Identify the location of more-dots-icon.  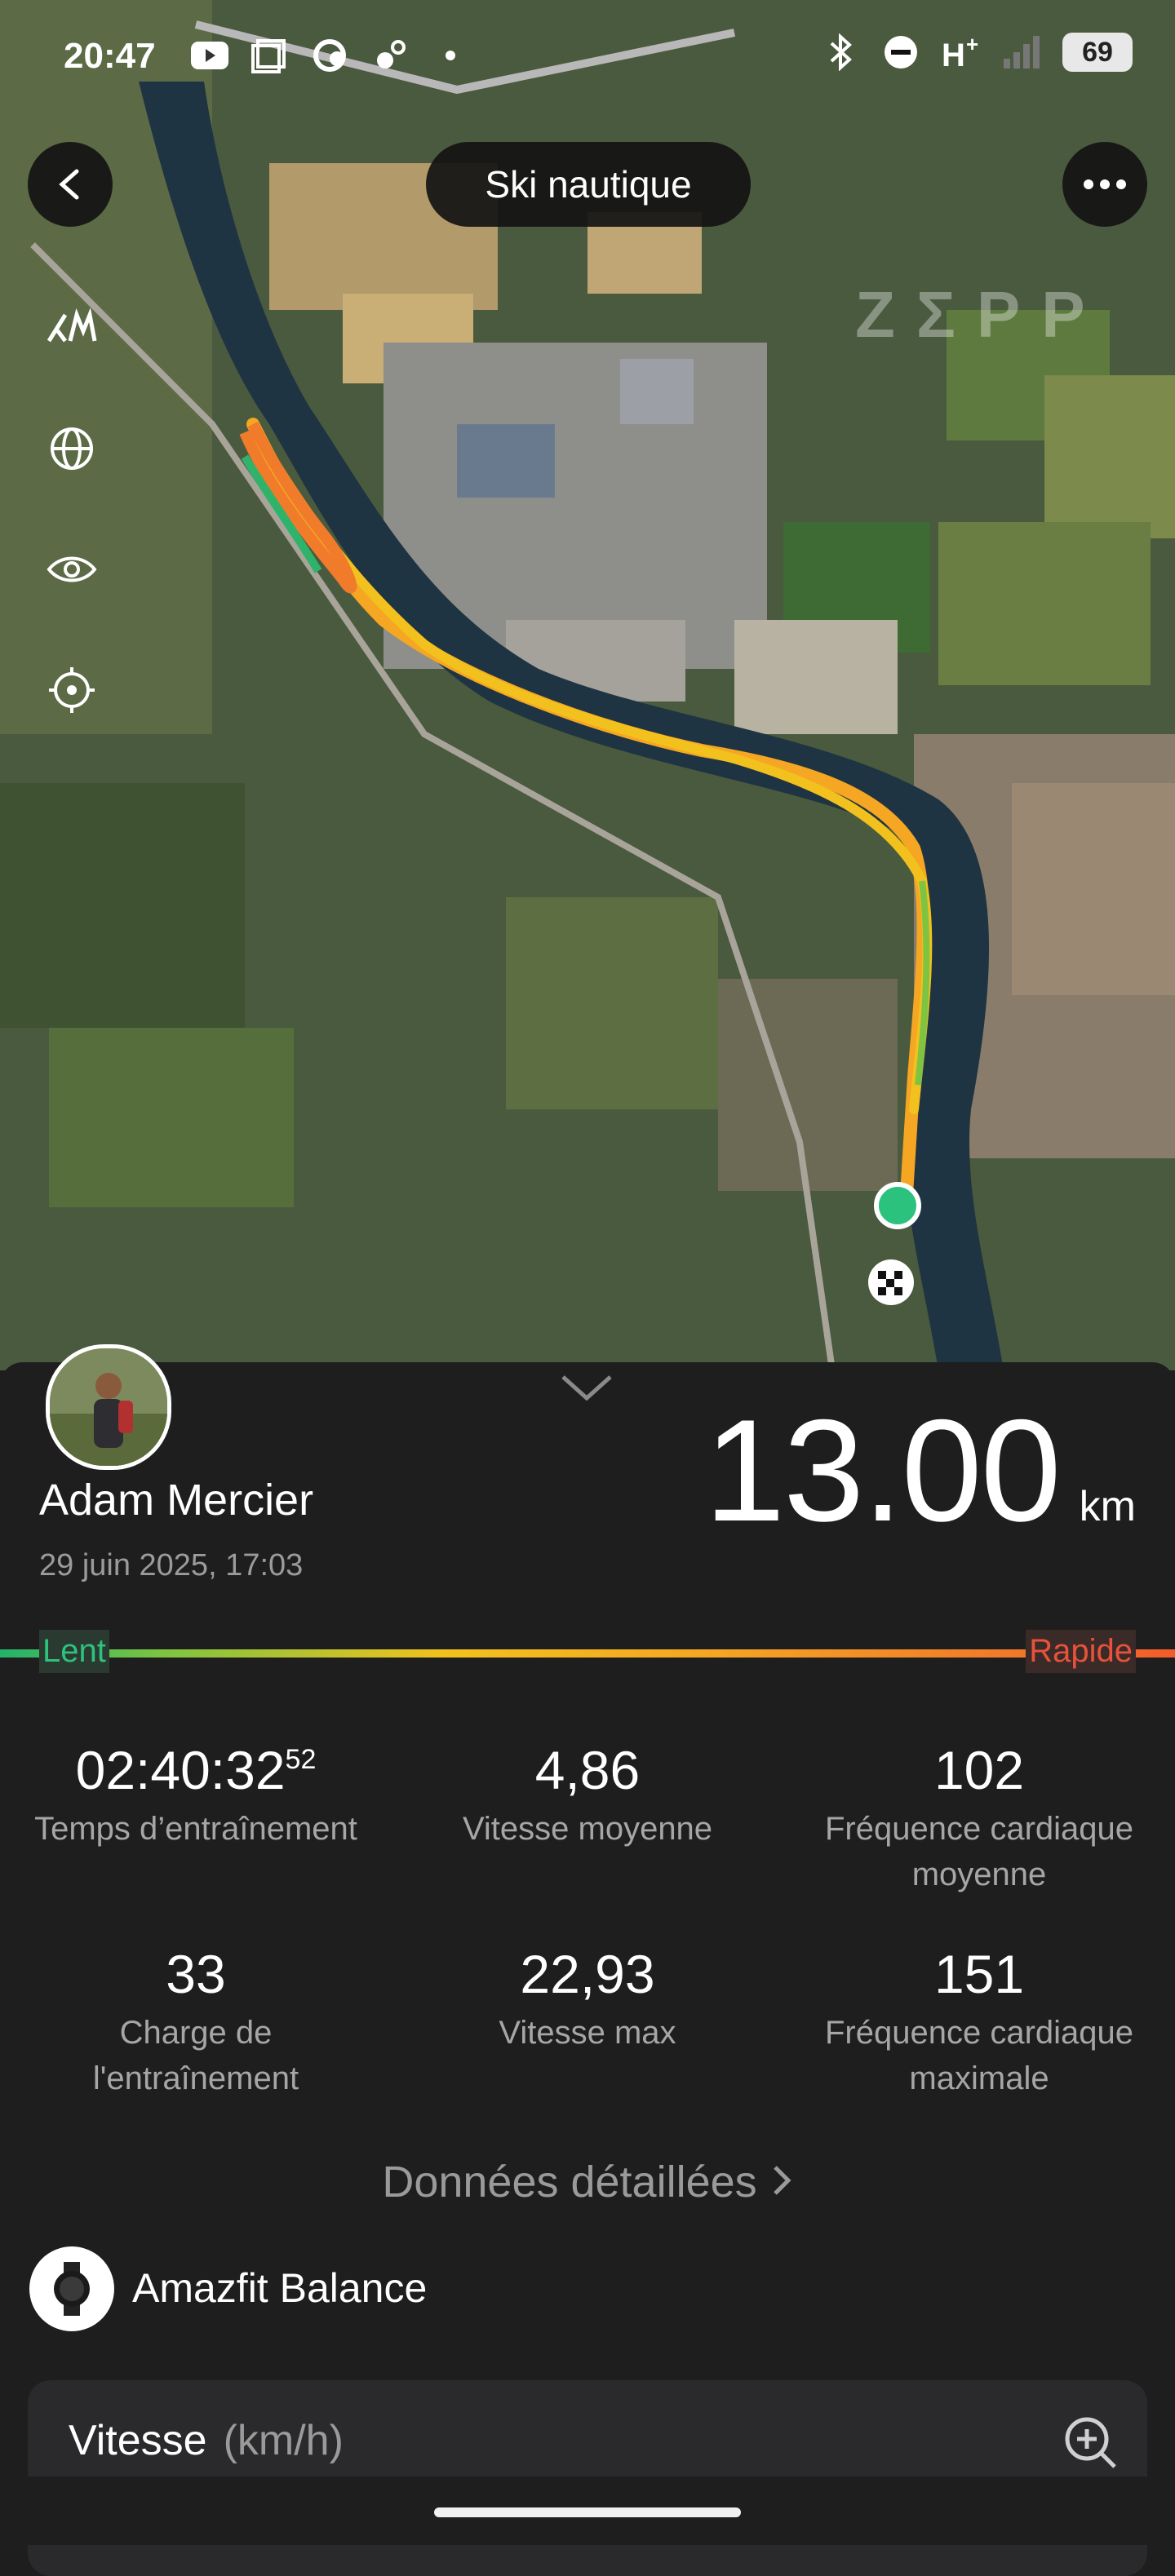
(1105, 184).